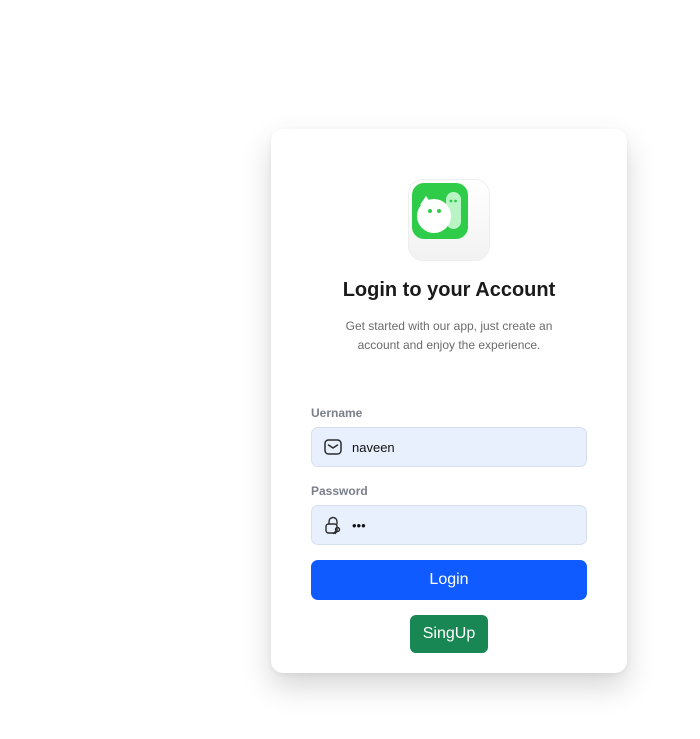 Image resolution: width=700 pixels, height=739 pixels. What do you see at coordinates (449, 580) in the screenshot?
I see `login-button: Login` at bounding box center [449, 580].